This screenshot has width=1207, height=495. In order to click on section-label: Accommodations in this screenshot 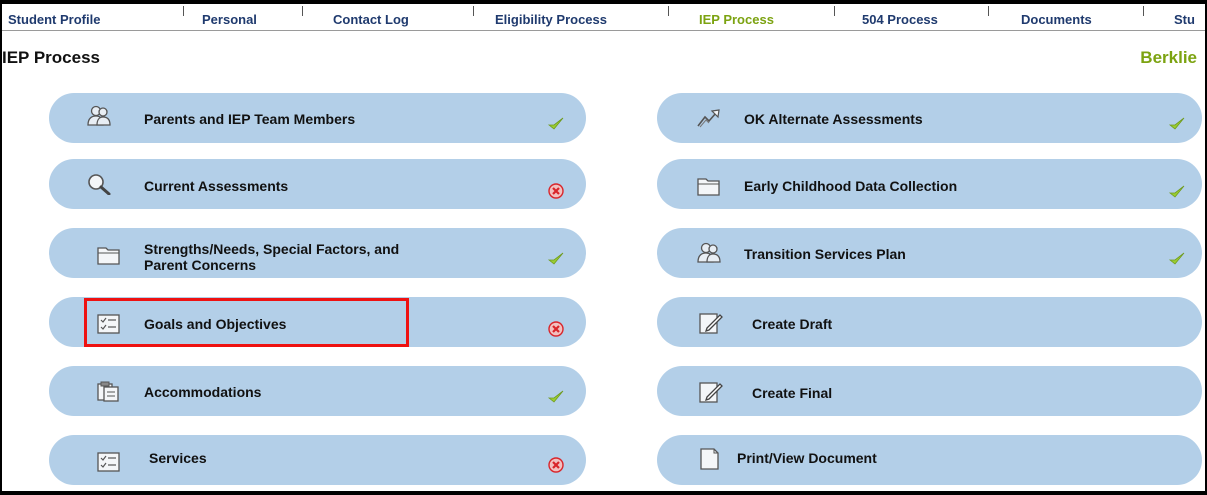, I will do `click(203, 392)`.